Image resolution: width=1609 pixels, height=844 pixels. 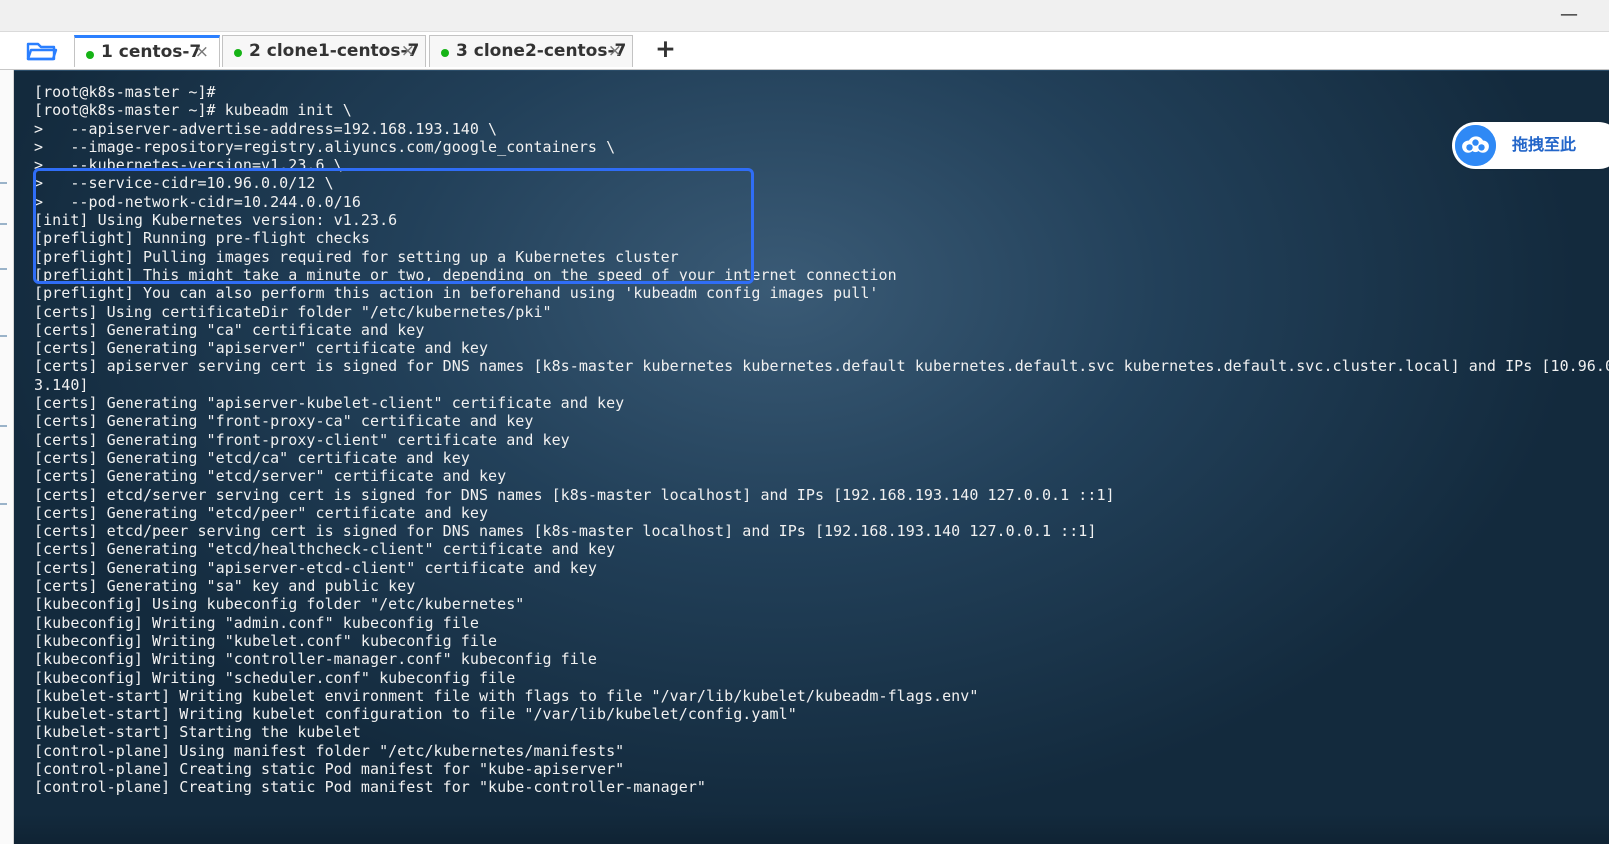 I want to click on tab-label: 3 clone2-centos-7, so click(x=541, y=51).